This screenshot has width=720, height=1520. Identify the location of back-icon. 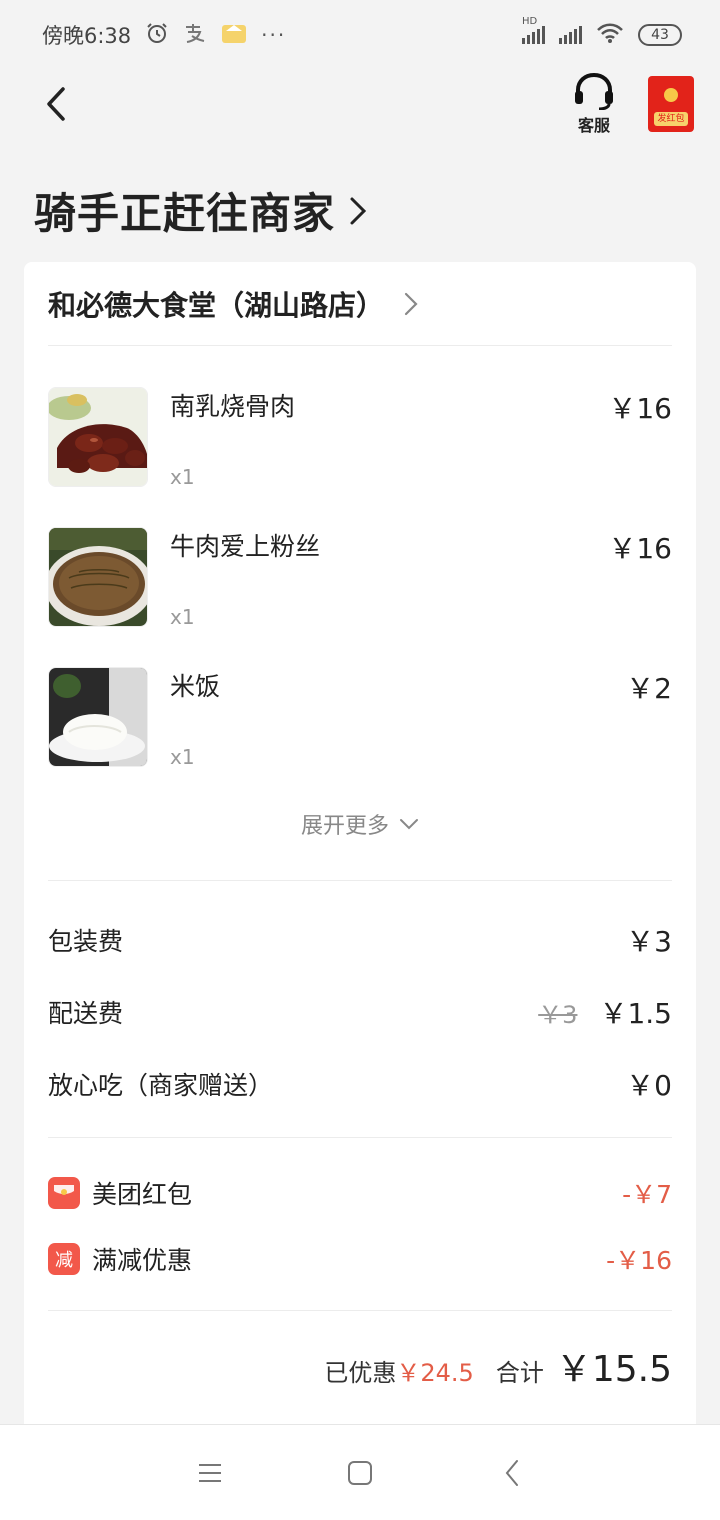
(511, 1473).